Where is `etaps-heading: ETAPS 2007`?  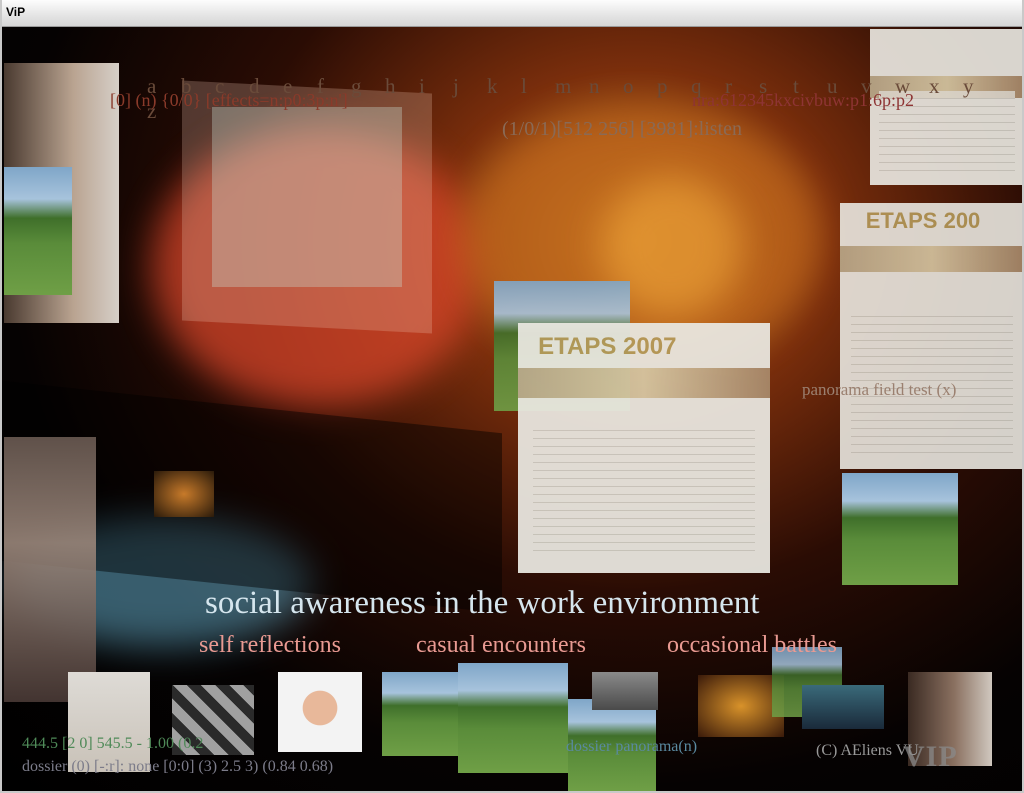
etaps-heading: ETAPS 2007 is located at coordinates (607, 346).